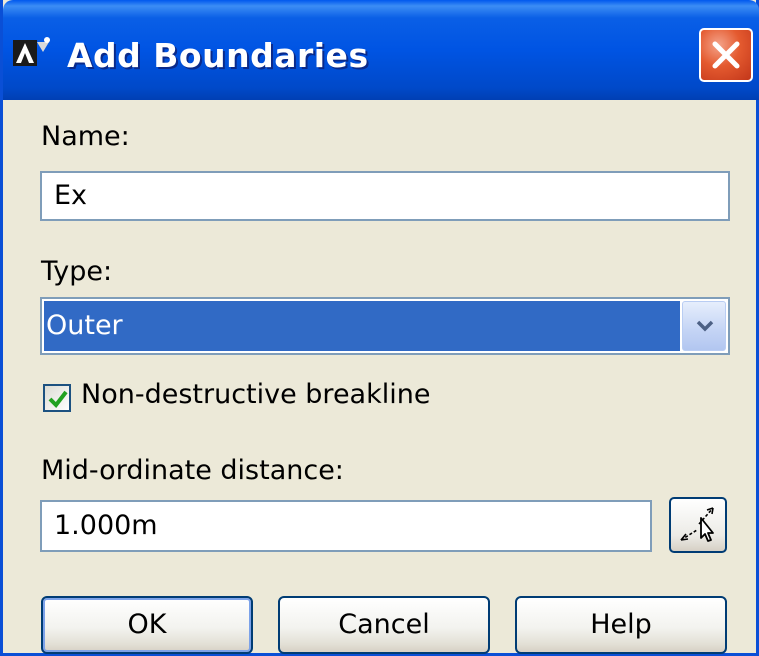 The image size is (759, 656). I want to click on window-title: Add Boundaries, so click(218, 55).